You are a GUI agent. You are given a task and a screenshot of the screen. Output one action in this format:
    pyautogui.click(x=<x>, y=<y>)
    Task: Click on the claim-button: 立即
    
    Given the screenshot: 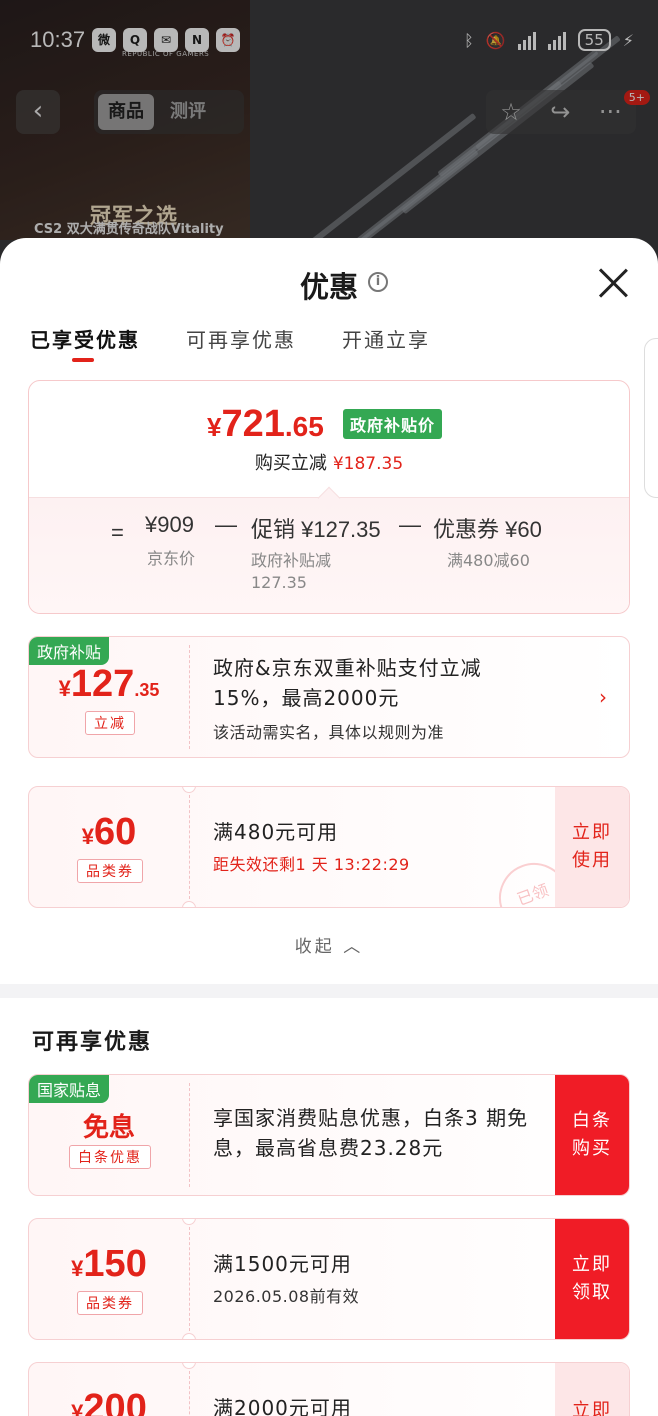 What is the action you would take?
    pyautogui.click(x=592, y=1389)
    